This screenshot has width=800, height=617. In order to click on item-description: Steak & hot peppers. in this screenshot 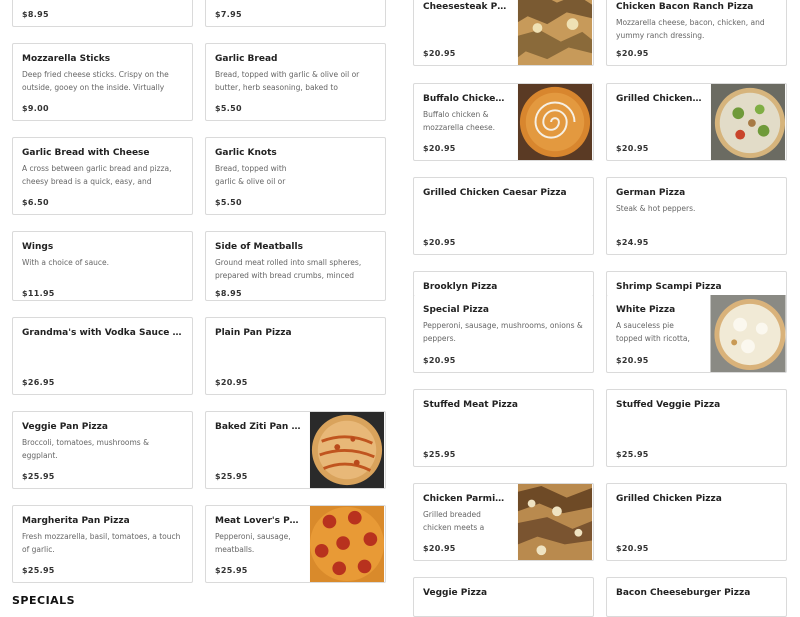, I will do `click(656, 208)`.